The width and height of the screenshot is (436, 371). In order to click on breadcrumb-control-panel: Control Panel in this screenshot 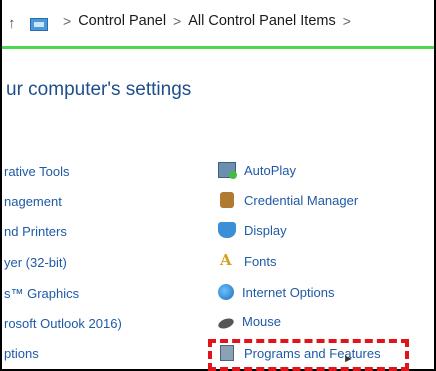, I will do `click(122, 21)`.